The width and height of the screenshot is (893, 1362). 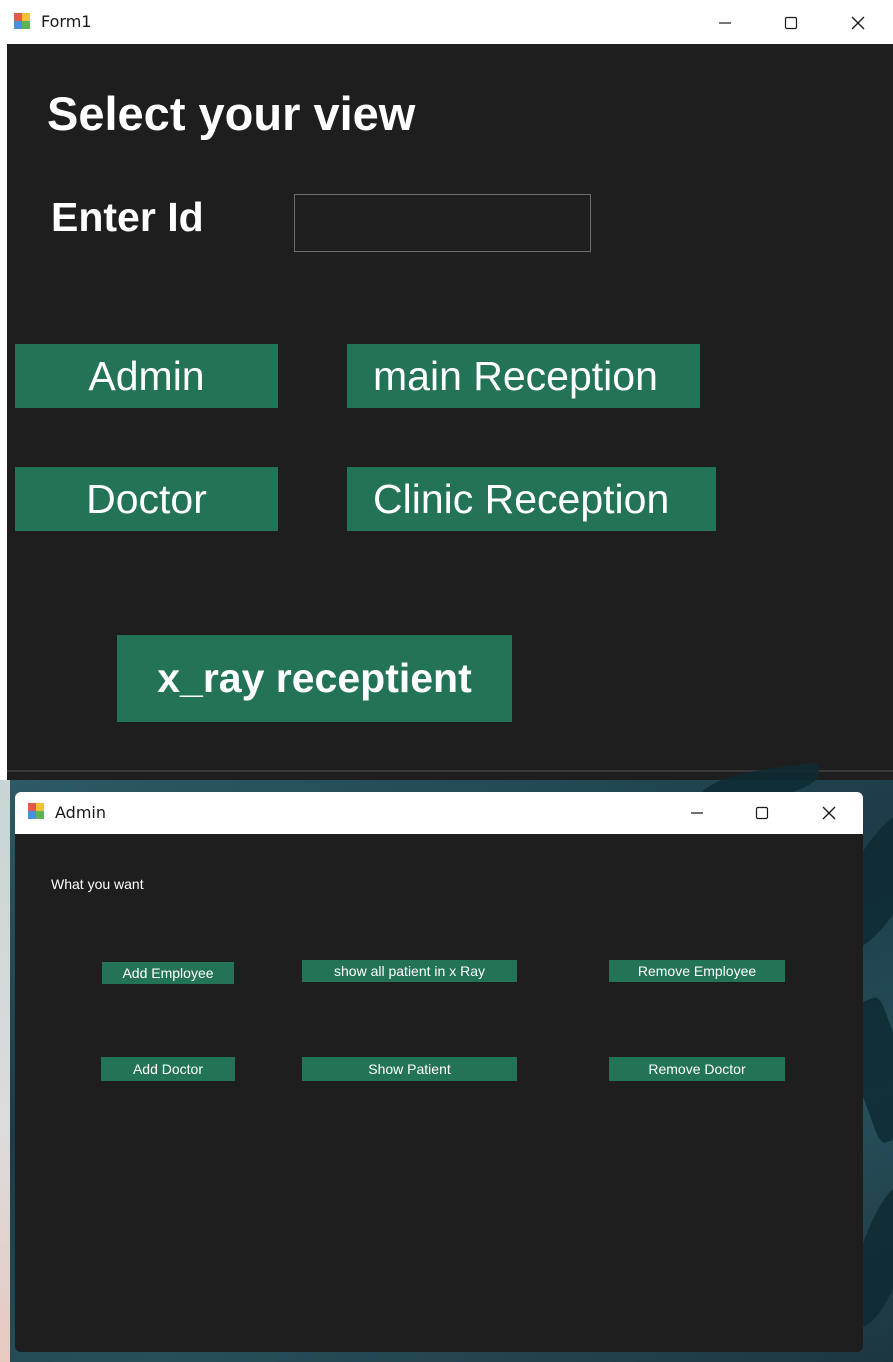 What do you see at coordinates (66, 21) in the screenshot?
I see `form1-title: Form1` at bounding box center [66, 21].